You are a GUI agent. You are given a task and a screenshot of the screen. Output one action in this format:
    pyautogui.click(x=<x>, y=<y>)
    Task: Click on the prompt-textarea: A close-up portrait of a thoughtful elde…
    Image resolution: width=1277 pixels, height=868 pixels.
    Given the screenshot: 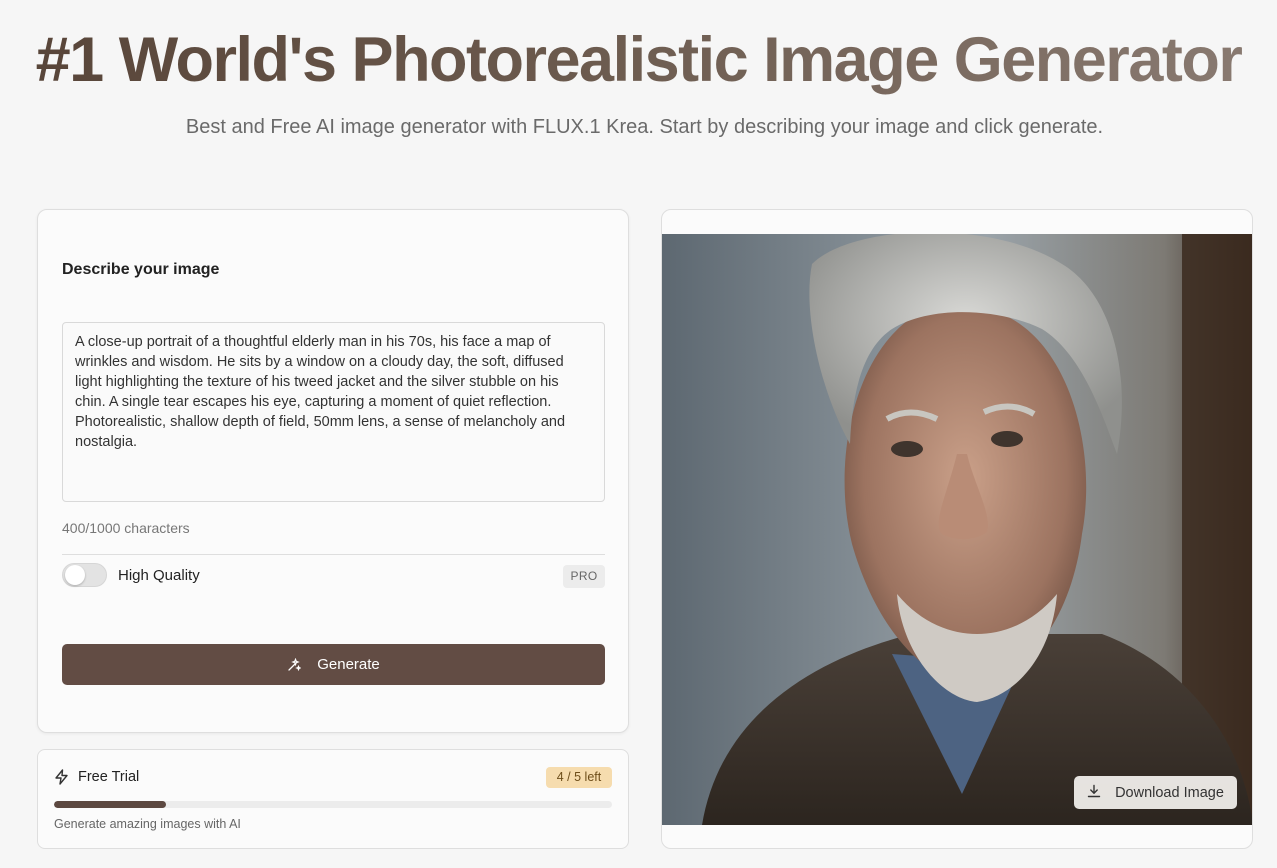 What is the action you would take?
    pyautogui.click(x=333, y=412)
    